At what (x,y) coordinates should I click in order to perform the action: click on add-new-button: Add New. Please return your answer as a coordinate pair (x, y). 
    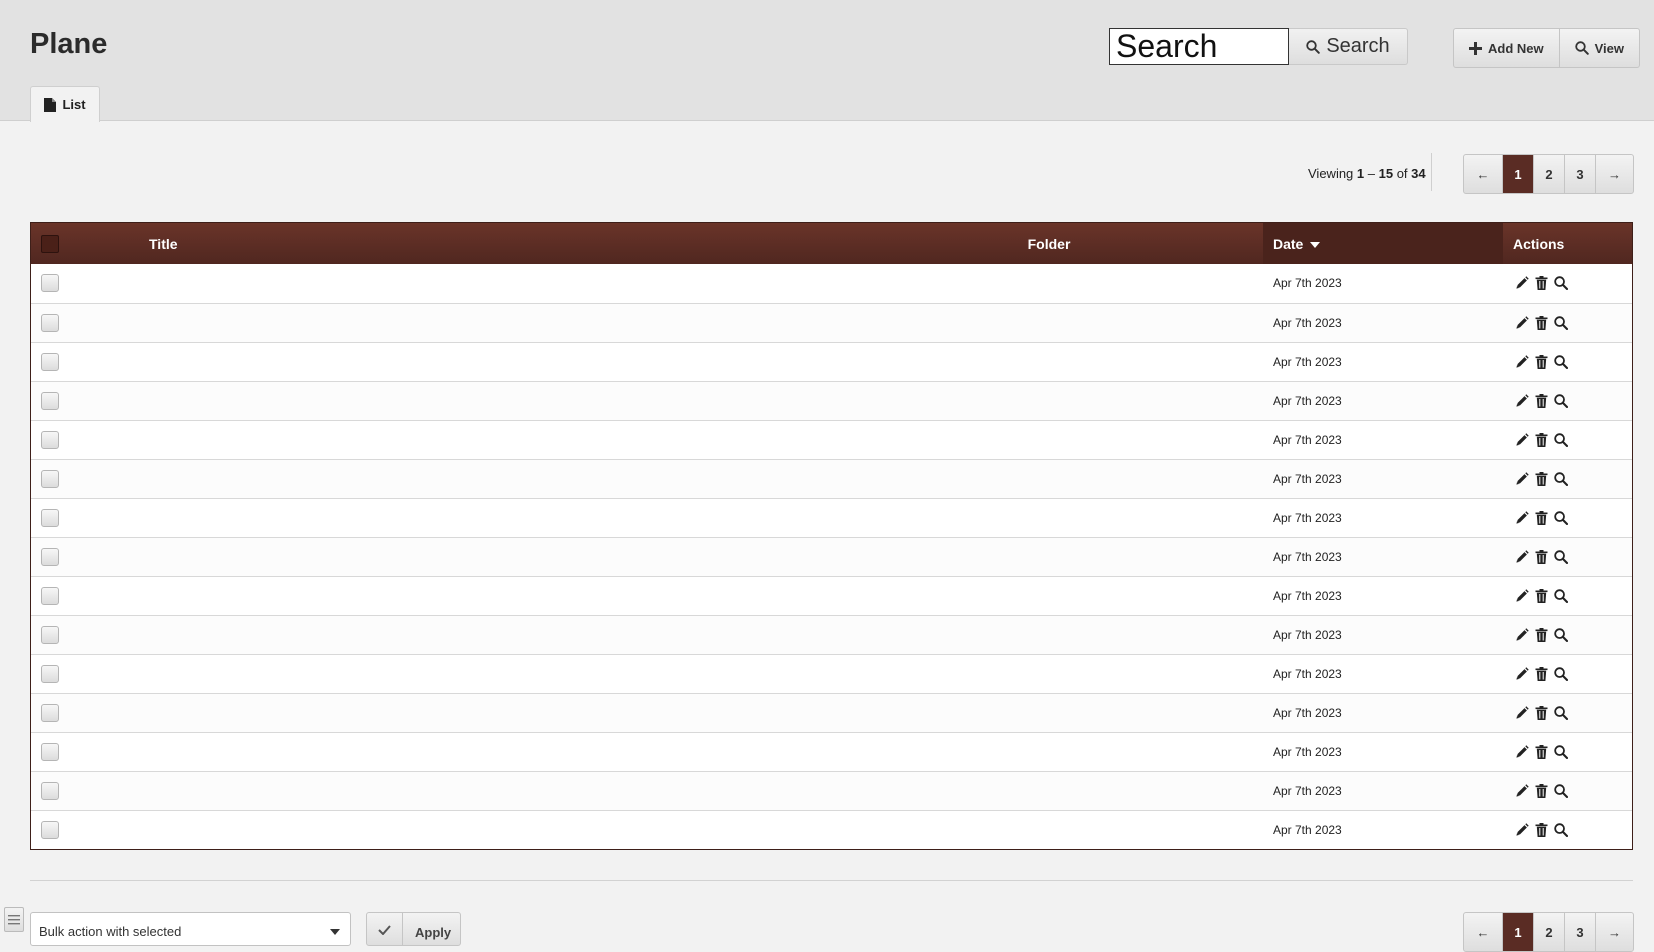
    Looking at the image, I should click on (1506, 48).